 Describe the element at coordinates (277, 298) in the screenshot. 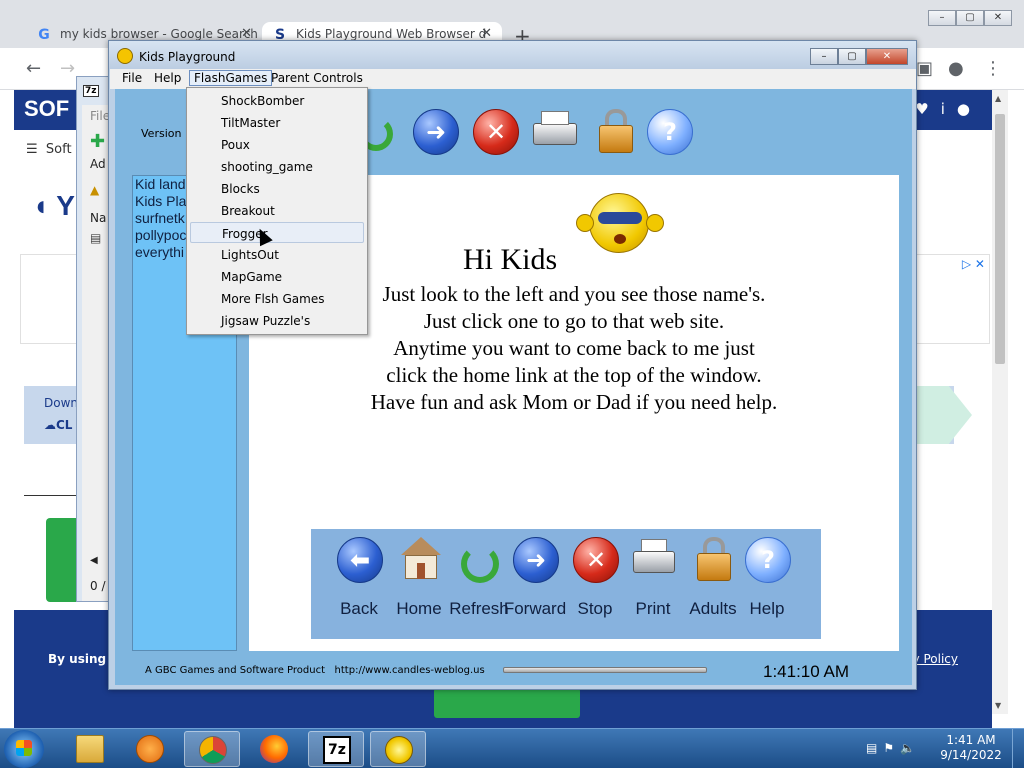

I see `menu-item-more-flash-games: More Flsh Games` at that location.